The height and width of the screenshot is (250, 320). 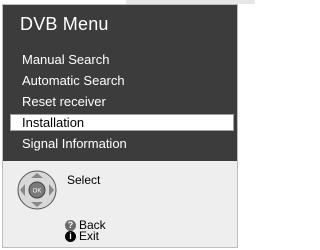 I want to click on info-key-icon: i, so click(x=70, y=236).